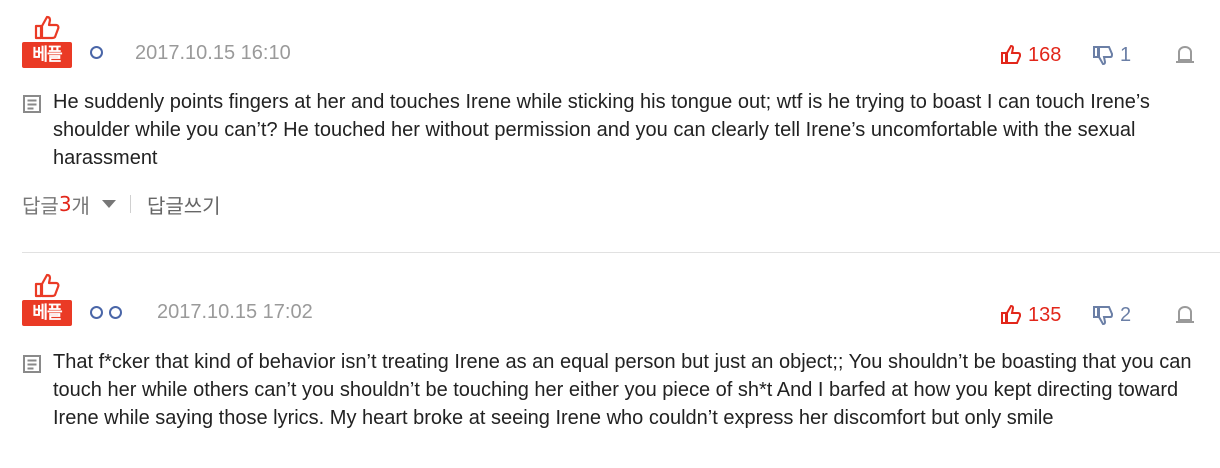 The height and width of the screenshot is (468, 1220). What do you see at coordinates (184, 204) in the screenshot?
I see `write-reply-button: 답글쓰기` at bounding box center [184, 204].